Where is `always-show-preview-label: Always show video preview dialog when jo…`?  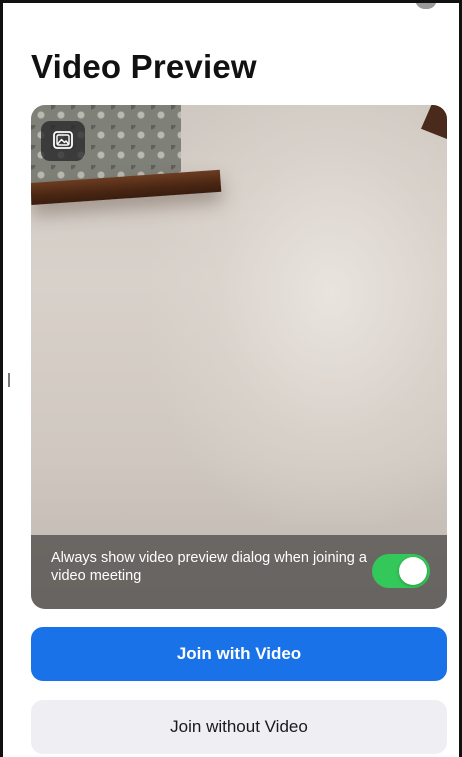
always-show-preview-label: Always show video preview dialog when jo… is located at coordinates (209, 567).